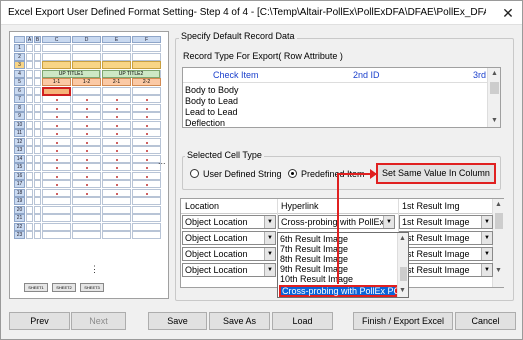  What do you see at coordinates (19, 175) in the screenshot?
I see `row-header: 16` at bounding box center [19, 175].